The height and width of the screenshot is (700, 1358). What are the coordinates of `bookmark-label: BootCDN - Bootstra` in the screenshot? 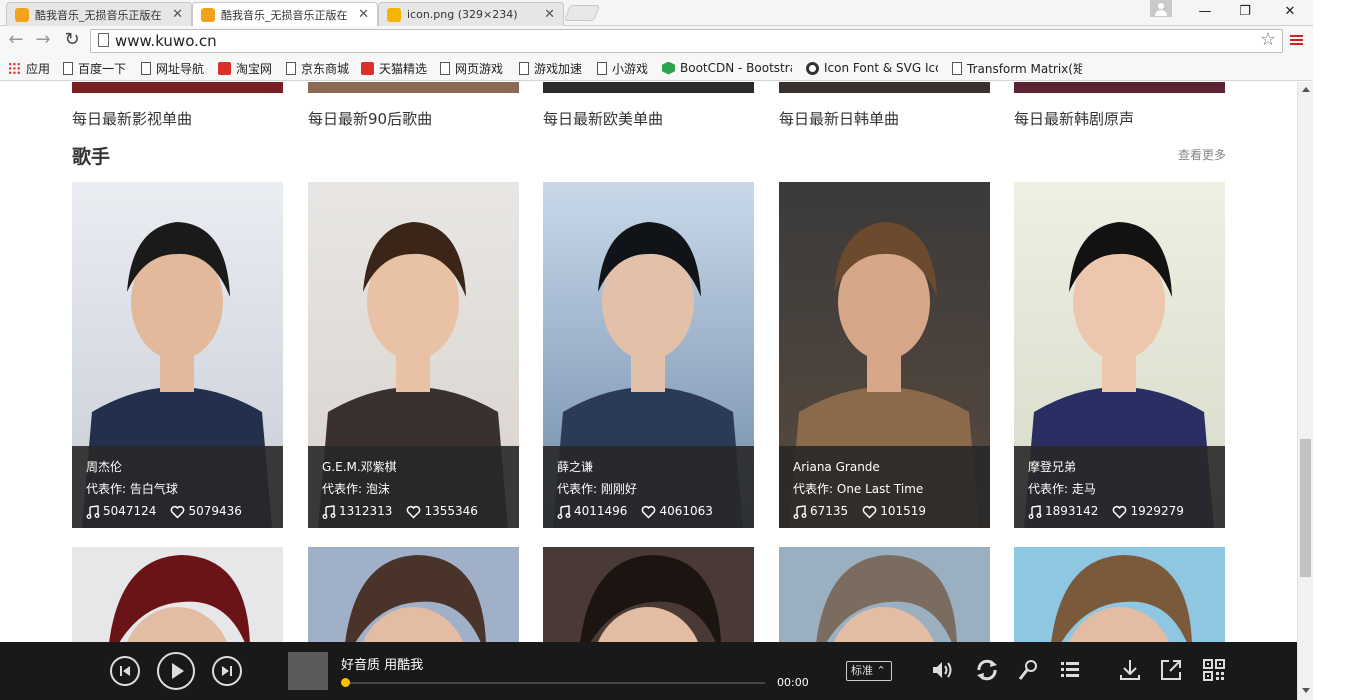 It's located at (736, 68).